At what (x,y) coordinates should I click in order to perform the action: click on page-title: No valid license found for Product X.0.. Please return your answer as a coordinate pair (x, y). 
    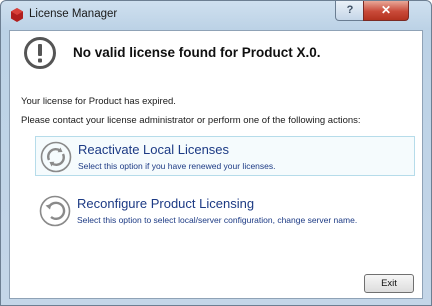
    Looking at the image, I should click on (197, 52).